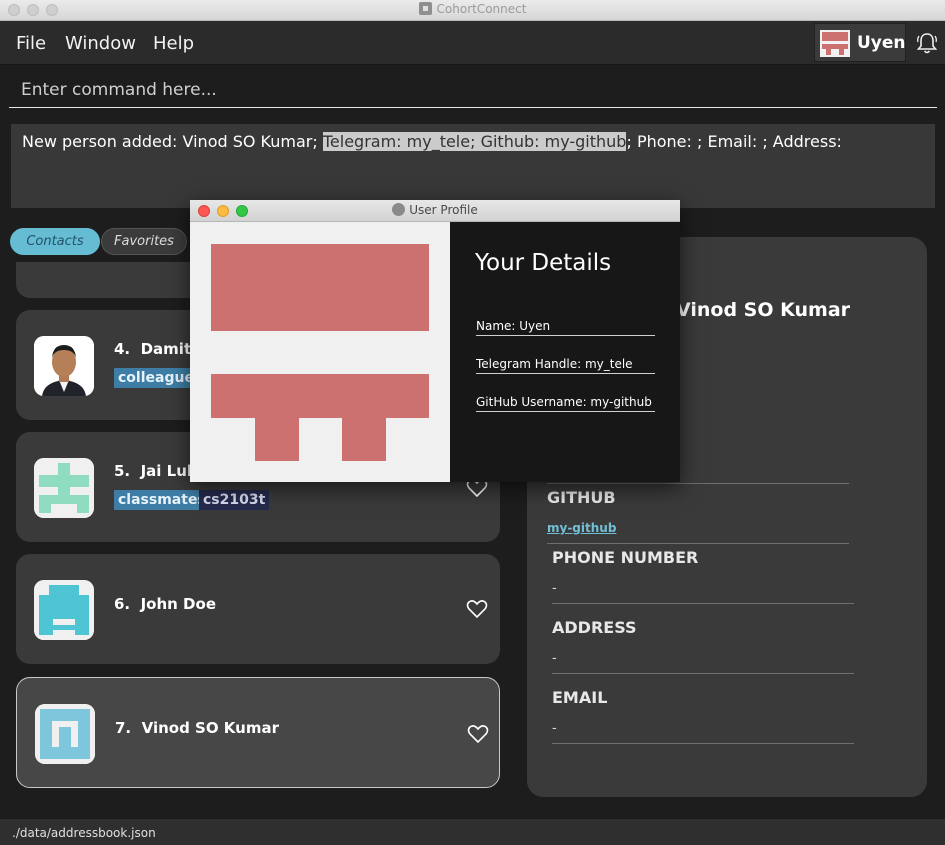 The image size is (945, 845). Describe the element at coordinates (144, 241) in the screenshot. I see `tab-favorites: Favorites` at that location.